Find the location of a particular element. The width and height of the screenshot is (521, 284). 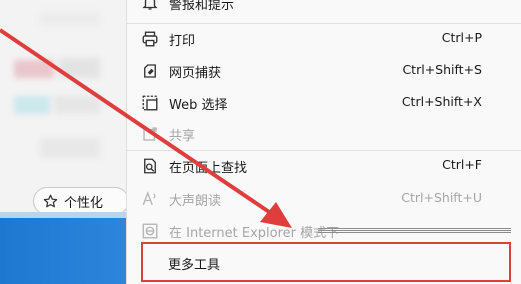

menu-item-label: 大声朗读 is located at coordinates (195, 201).